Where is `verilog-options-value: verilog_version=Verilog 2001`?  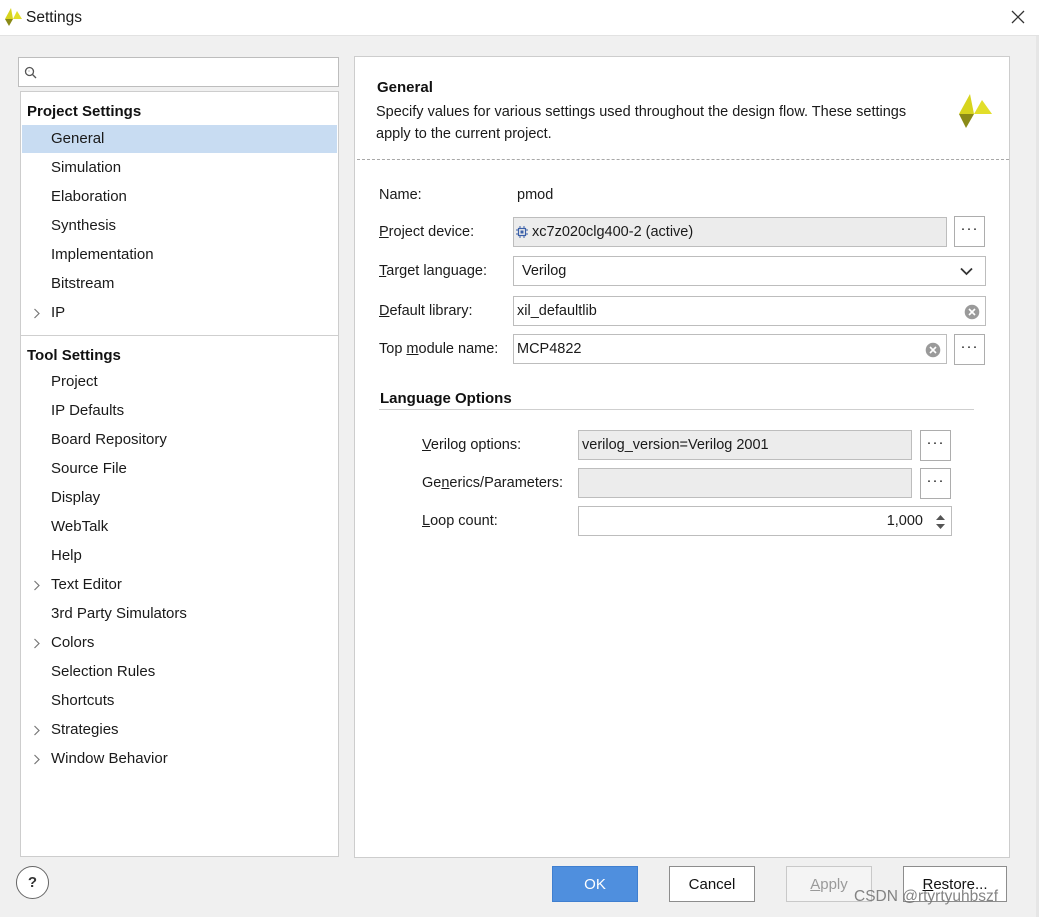 verilog-options-value: verilog_version=Verilog 2001 is located at coordinates (675, 445).